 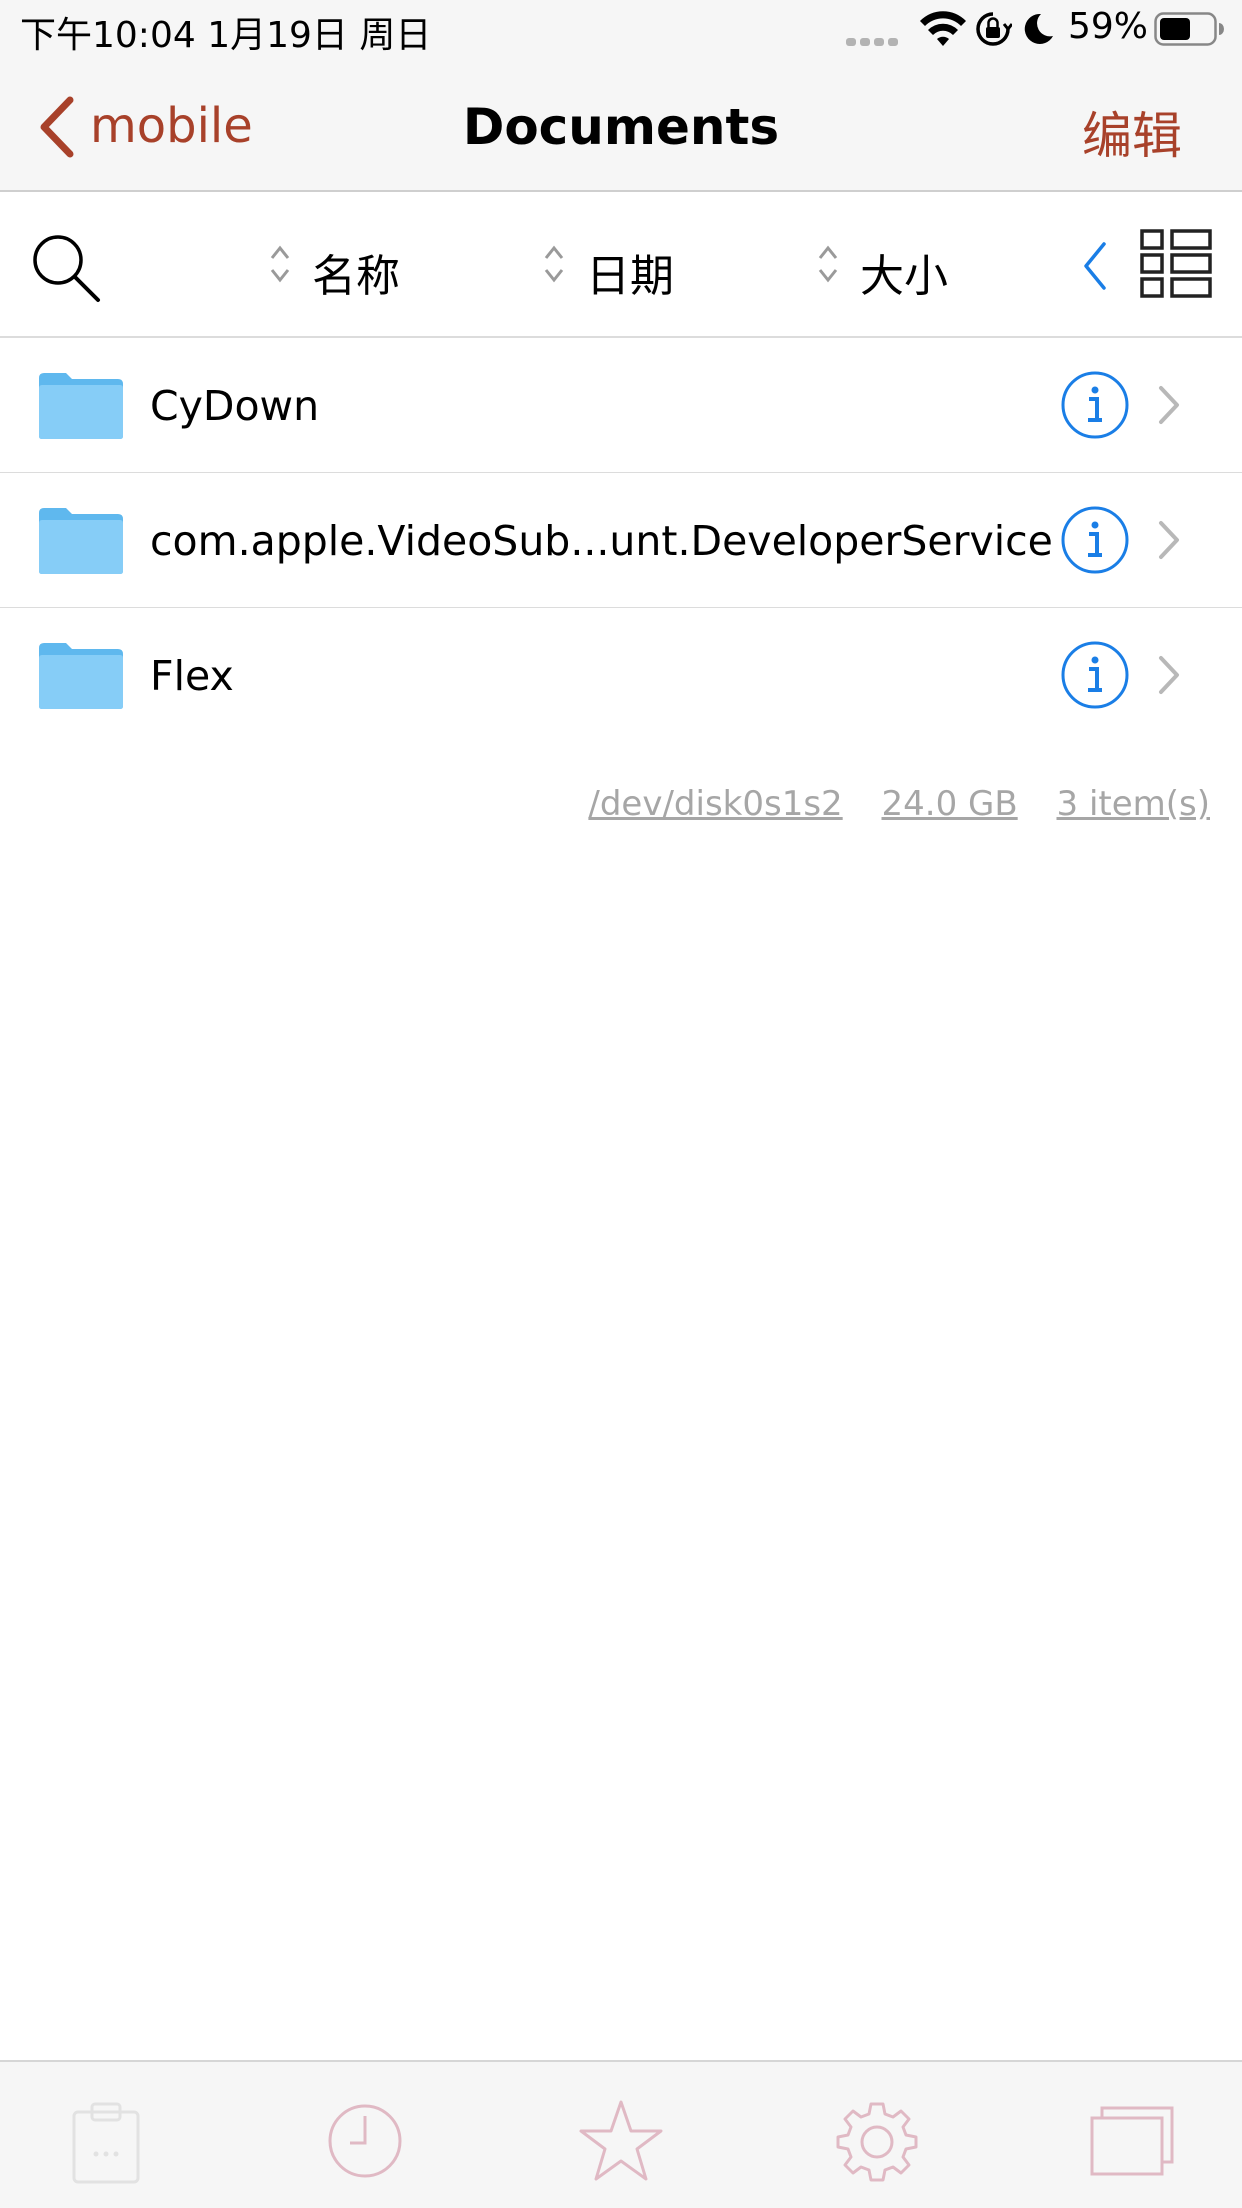 What do you see at coordinates (904, 276) in the screenshot?
I see `sort-by-size-label: 大小` at bounding box center [904, 276].